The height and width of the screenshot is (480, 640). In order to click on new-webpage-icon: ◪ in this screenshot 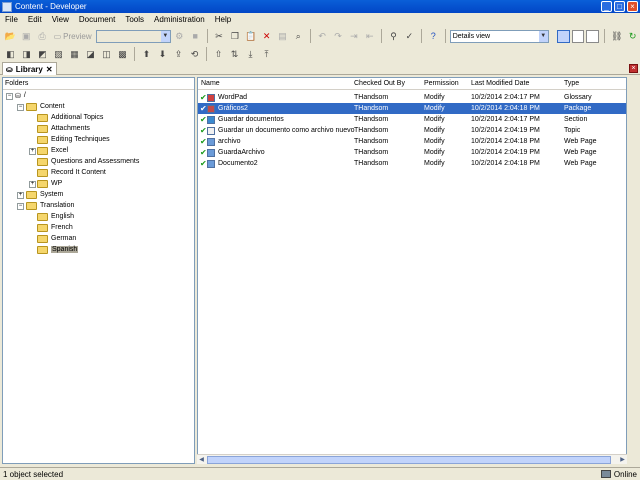, I will do `click(90, 54)`.